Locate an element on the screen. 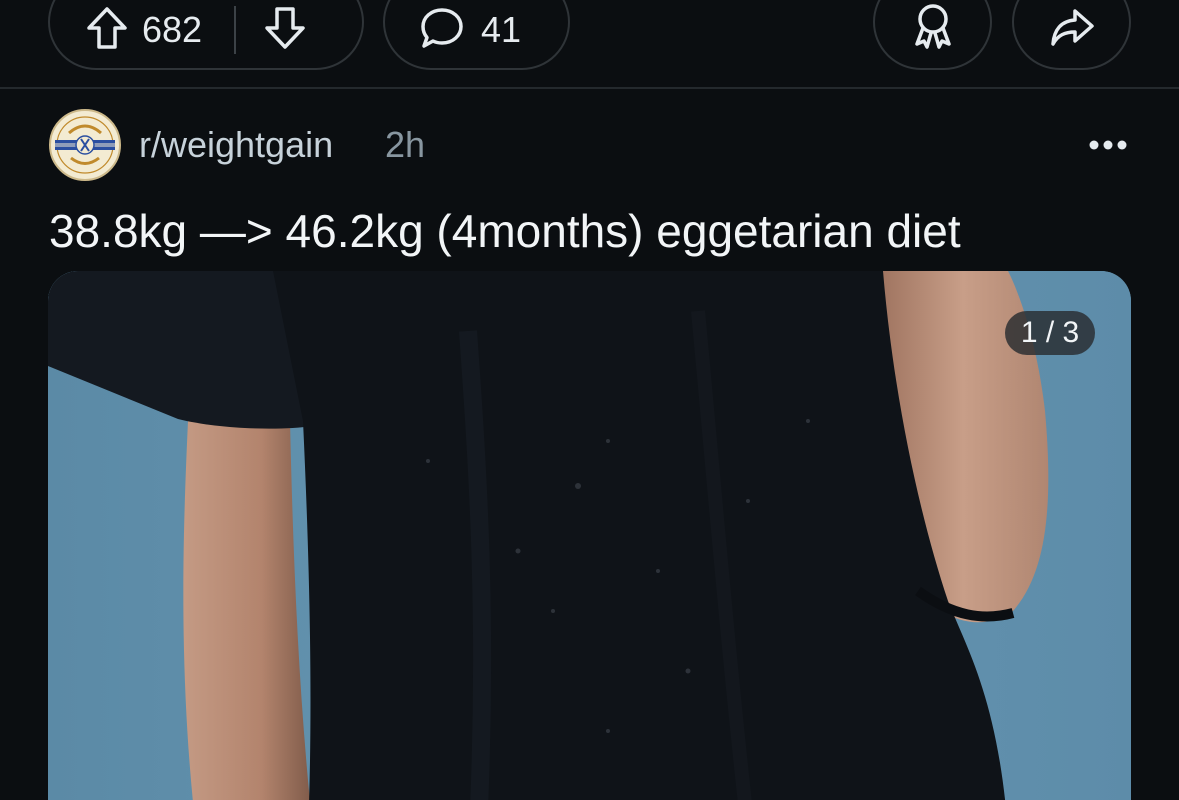  vote-divider is located at coordinates (235, 30).